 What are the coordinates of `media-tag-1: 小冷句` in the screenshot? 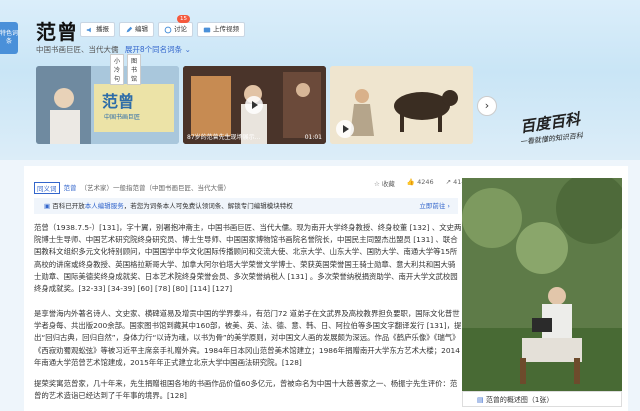 It's located at (117, 69).